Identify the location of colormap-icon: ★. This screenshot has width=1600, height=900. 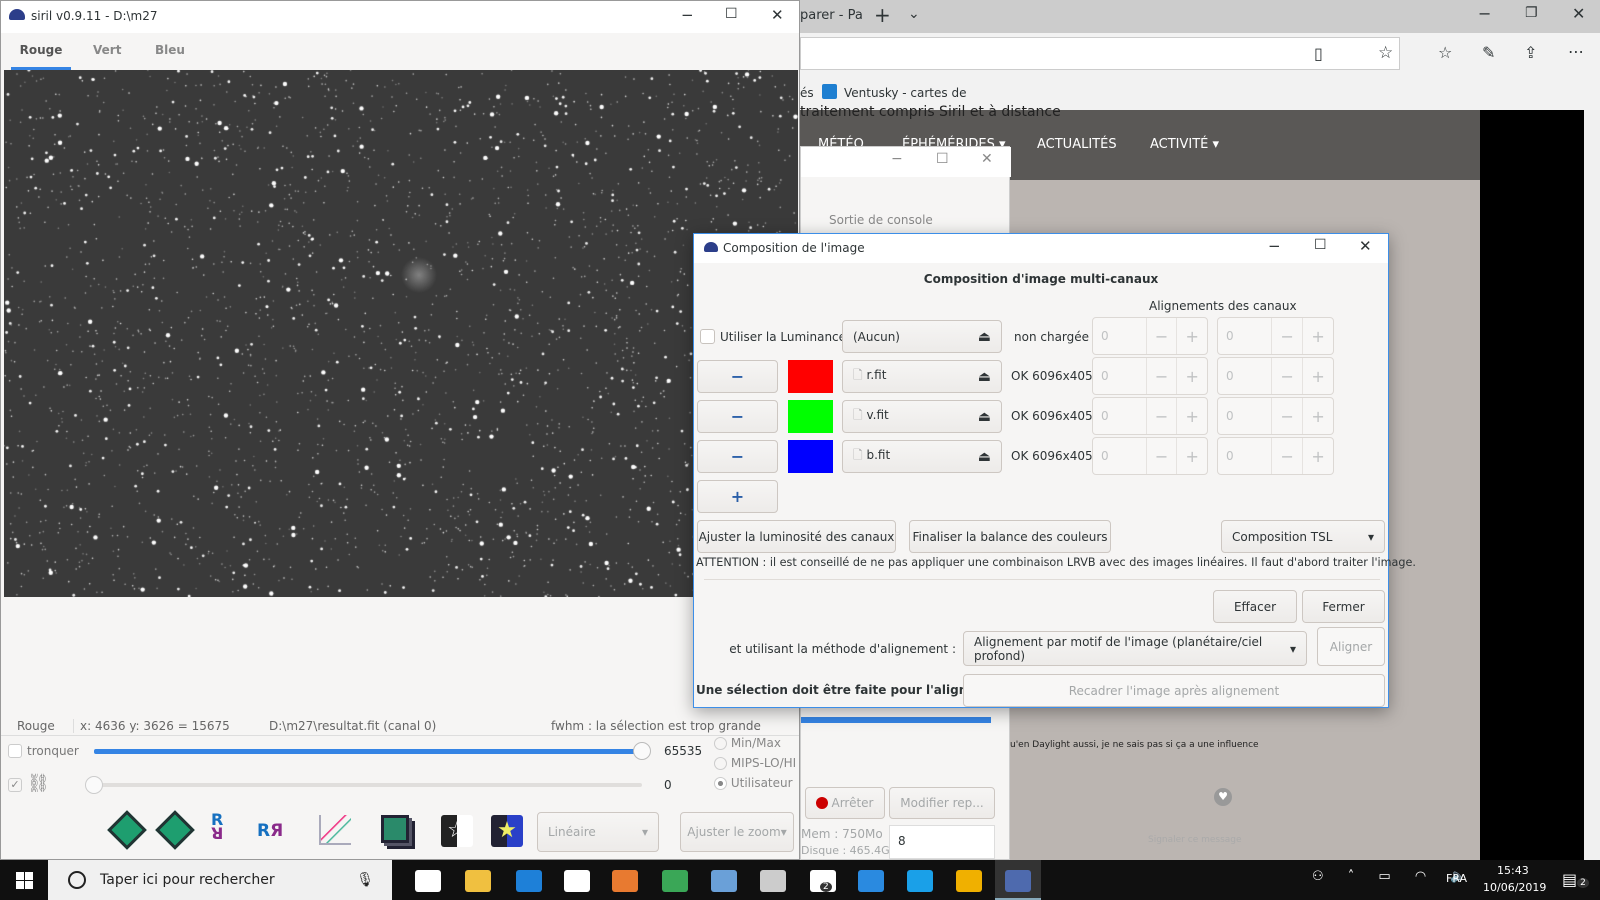
(507, 831).